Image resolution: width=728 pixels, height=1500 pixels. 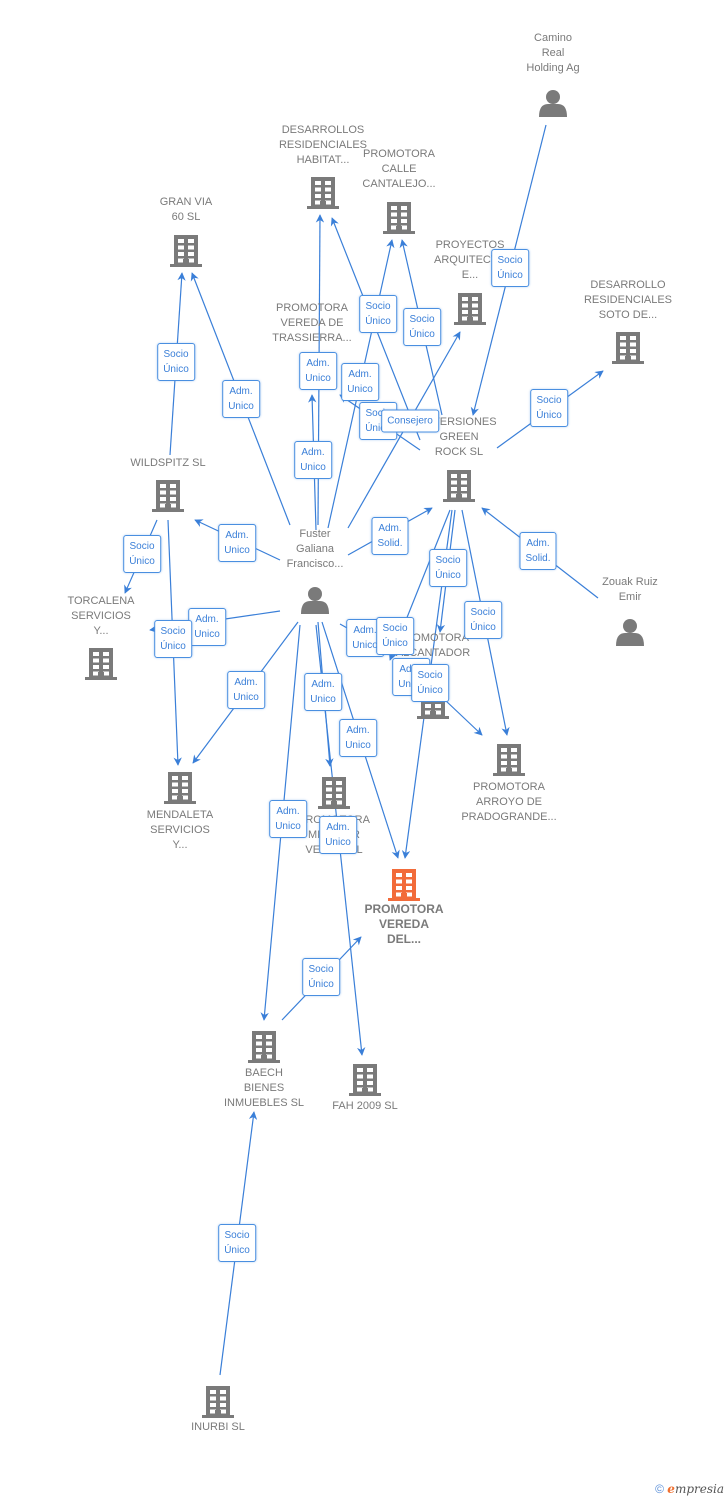 I want to click on brand-initial: e, so click(x=671, y=1489).